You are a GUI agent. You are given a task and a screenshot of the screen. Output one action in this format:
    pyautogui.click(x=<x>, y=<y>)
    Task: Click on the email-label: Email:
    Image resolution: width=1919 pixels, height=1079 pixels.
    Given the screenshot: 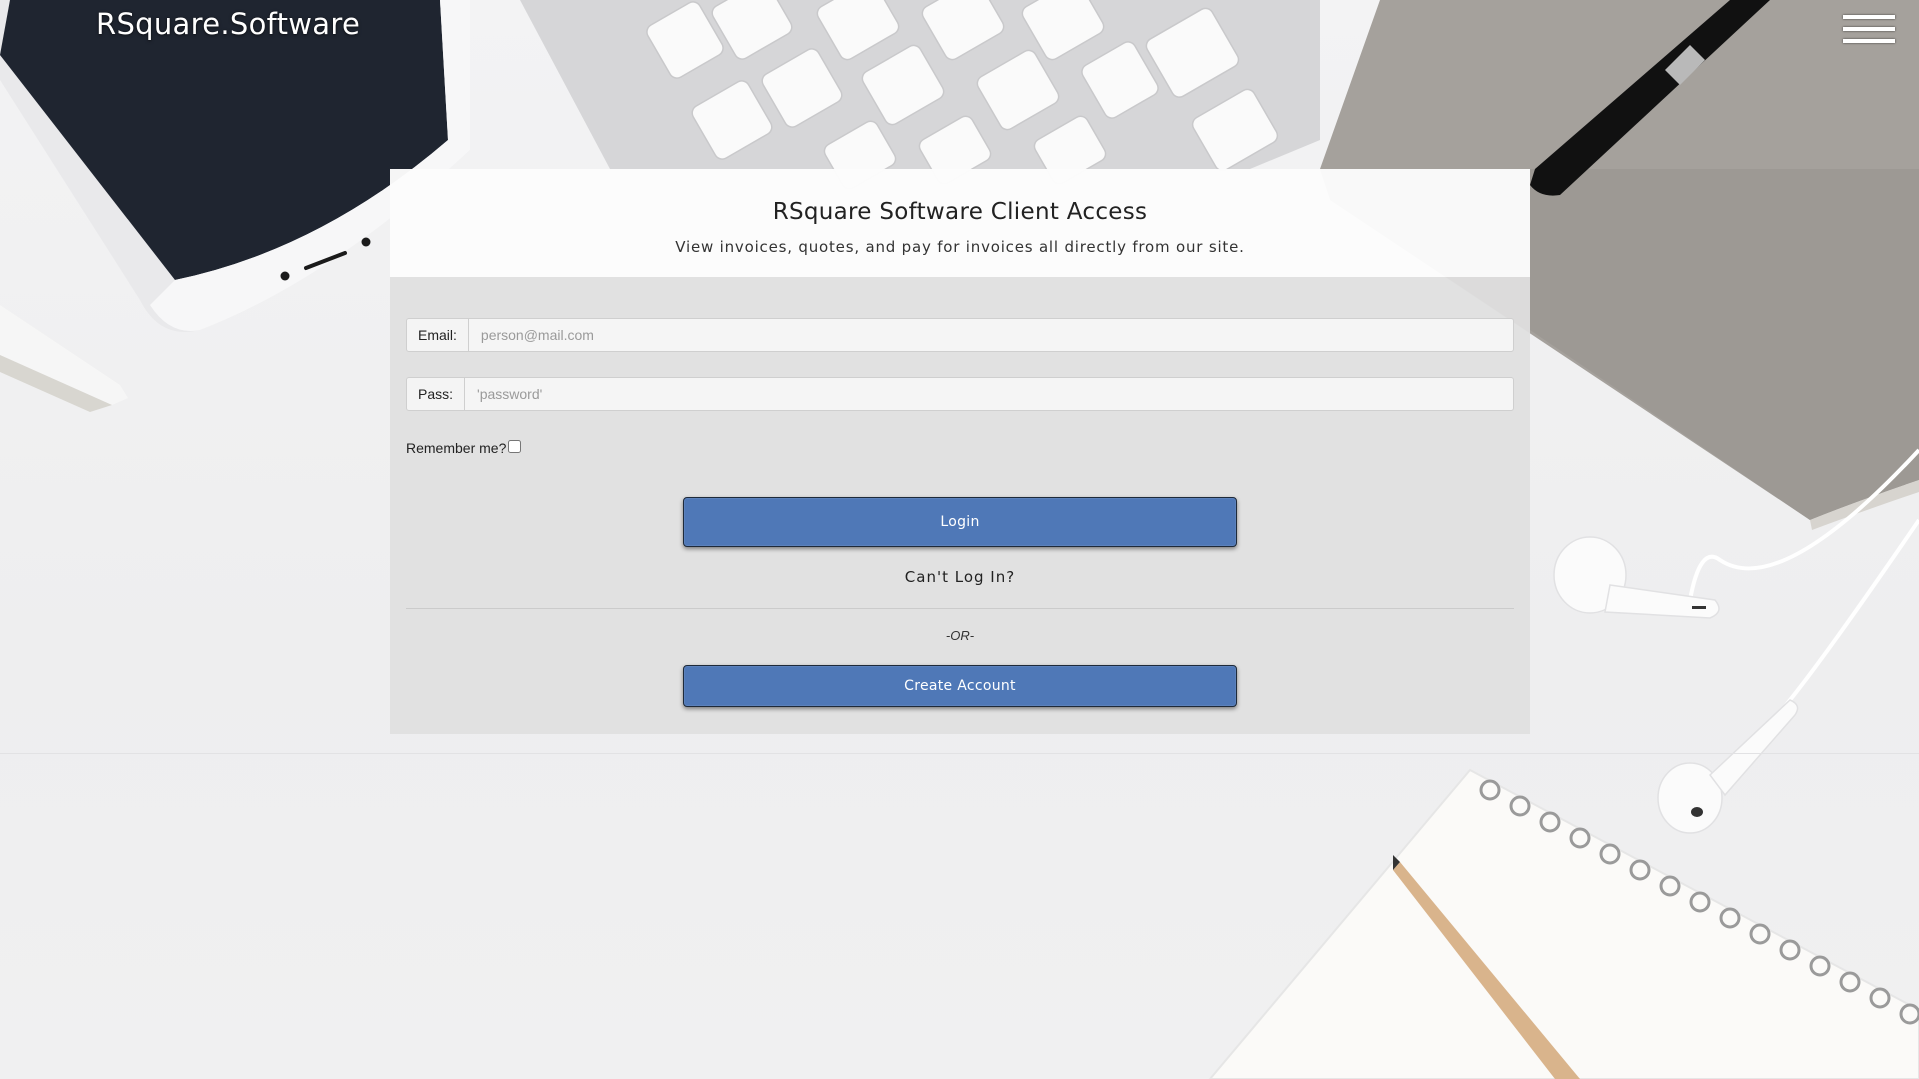 What is the action you would take?
    pyautogui.click(x=437, y=335)
    